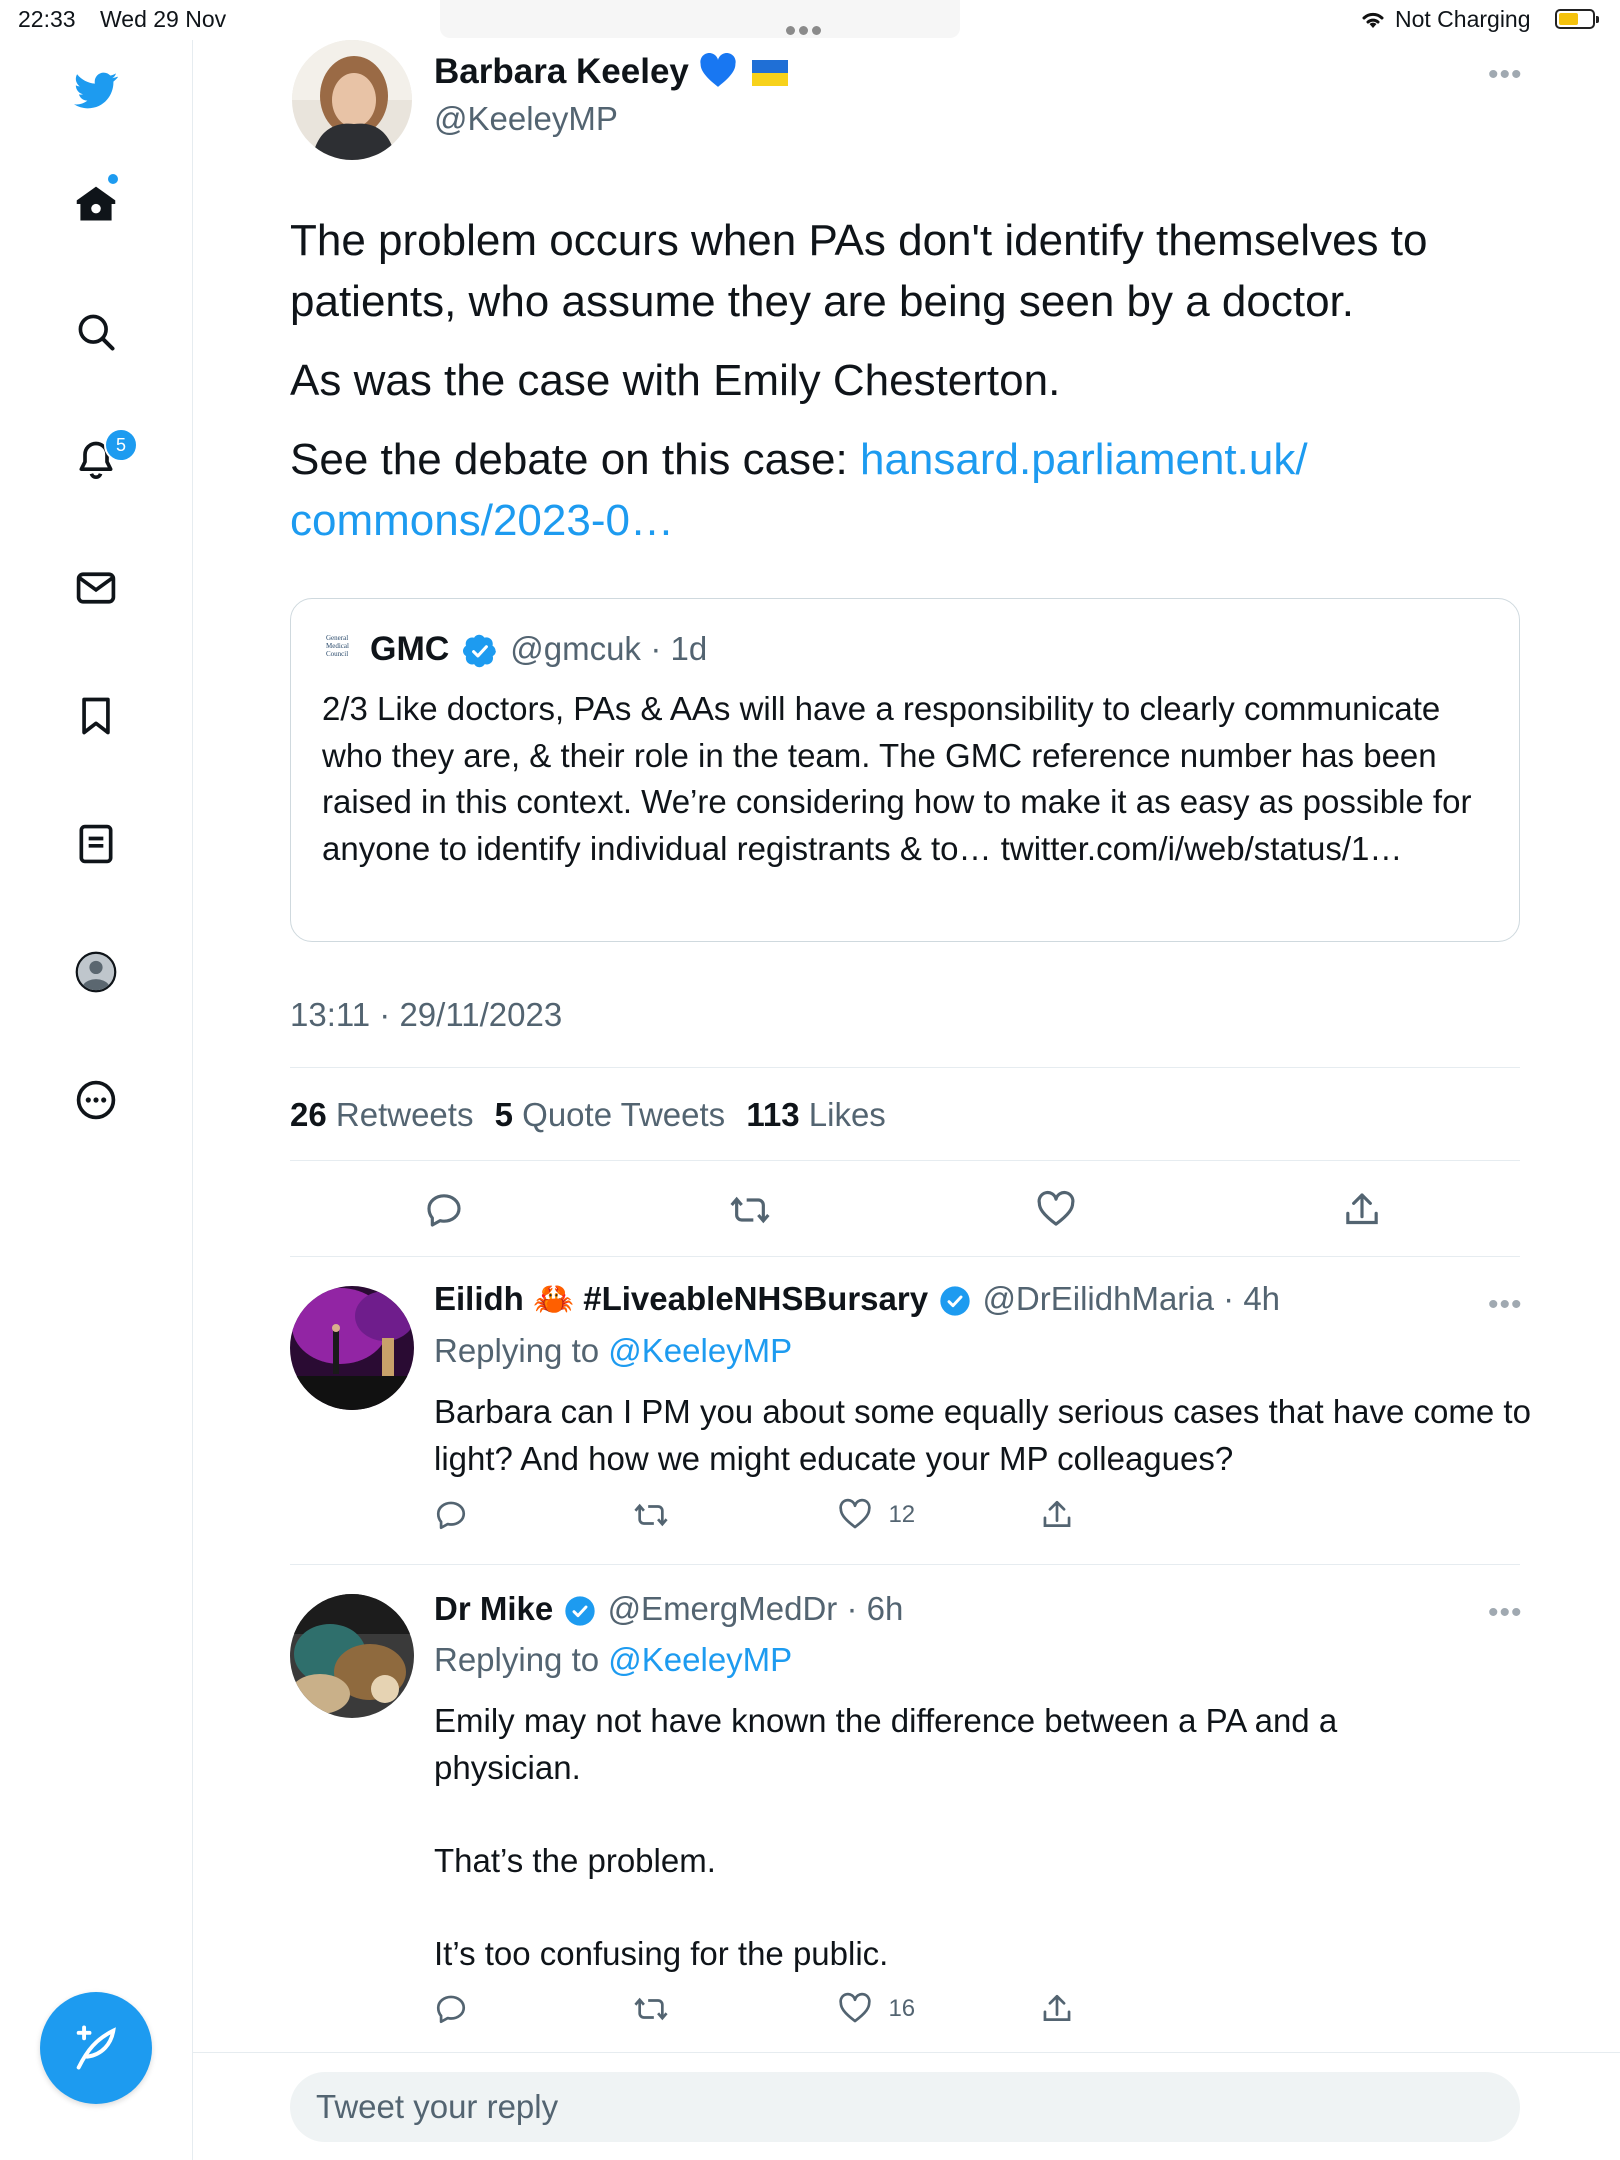 Image resolution: width=1620 pixels, height=2160 pixels. Describe the element at coordinates (426, 1015) in the screenshot. I see `tweet-timestamp: 13:11 · 29/11/2023` at that location.